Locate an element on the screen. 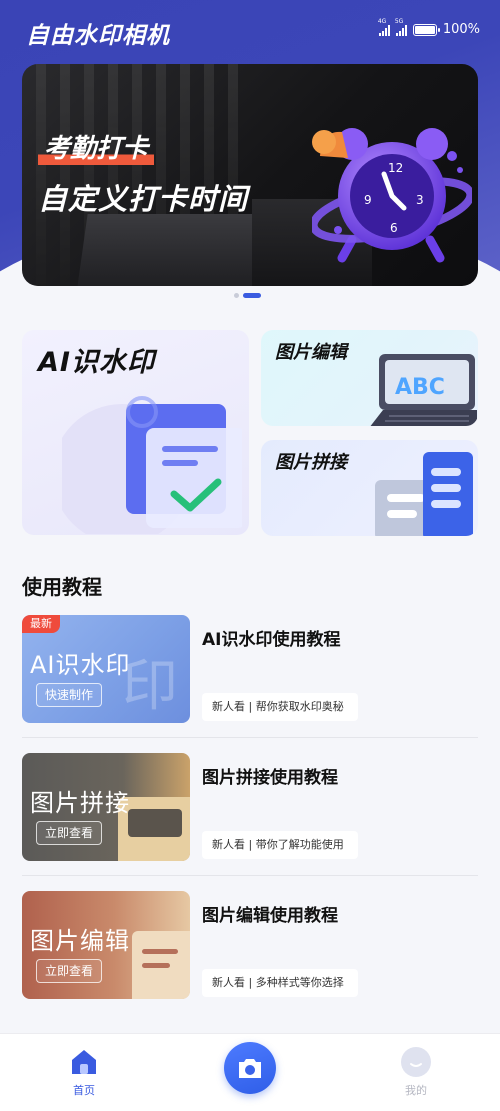 This screenshot has width=500, height=1111. tutorial-tag: 新人看 | 帮你获取水印奥秘 is located at coordinates (280, 707).